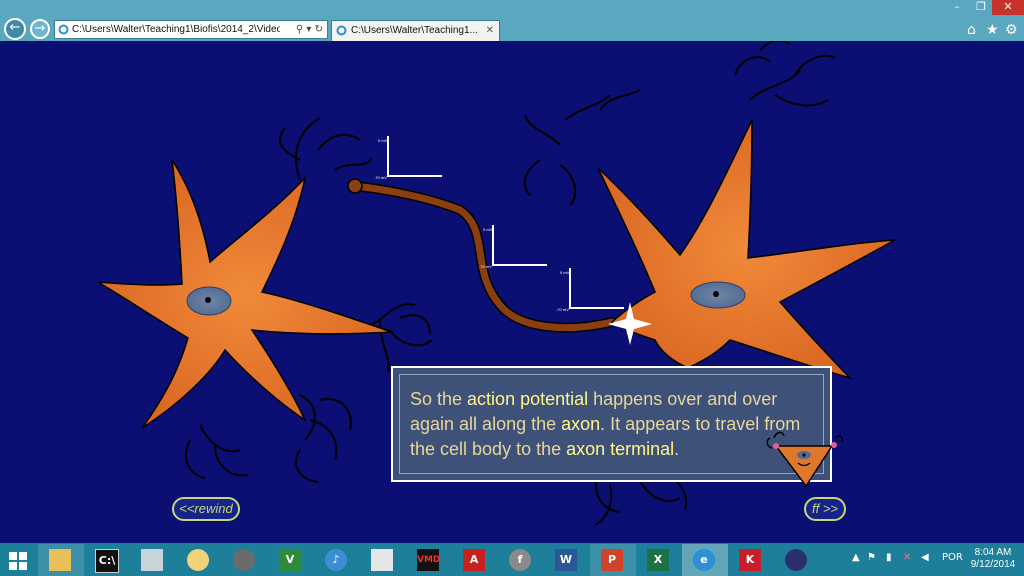 This screenshot has width=1024, height=576. What do you see at coordinates (528, 399) in the screenshot?
I see `term-action-potential: action potential` at bounding box center [528, 399].